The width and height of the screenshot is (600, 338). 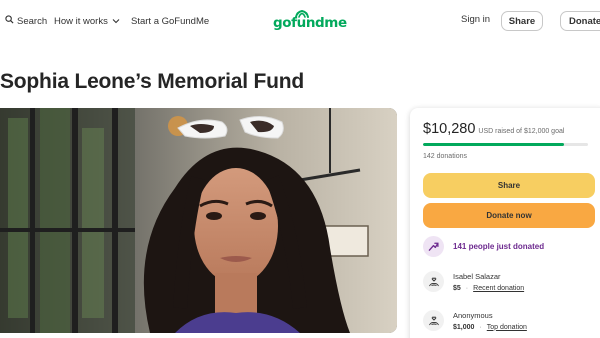 I want to click on chevron-down-icon, so click(x=116, y=21).